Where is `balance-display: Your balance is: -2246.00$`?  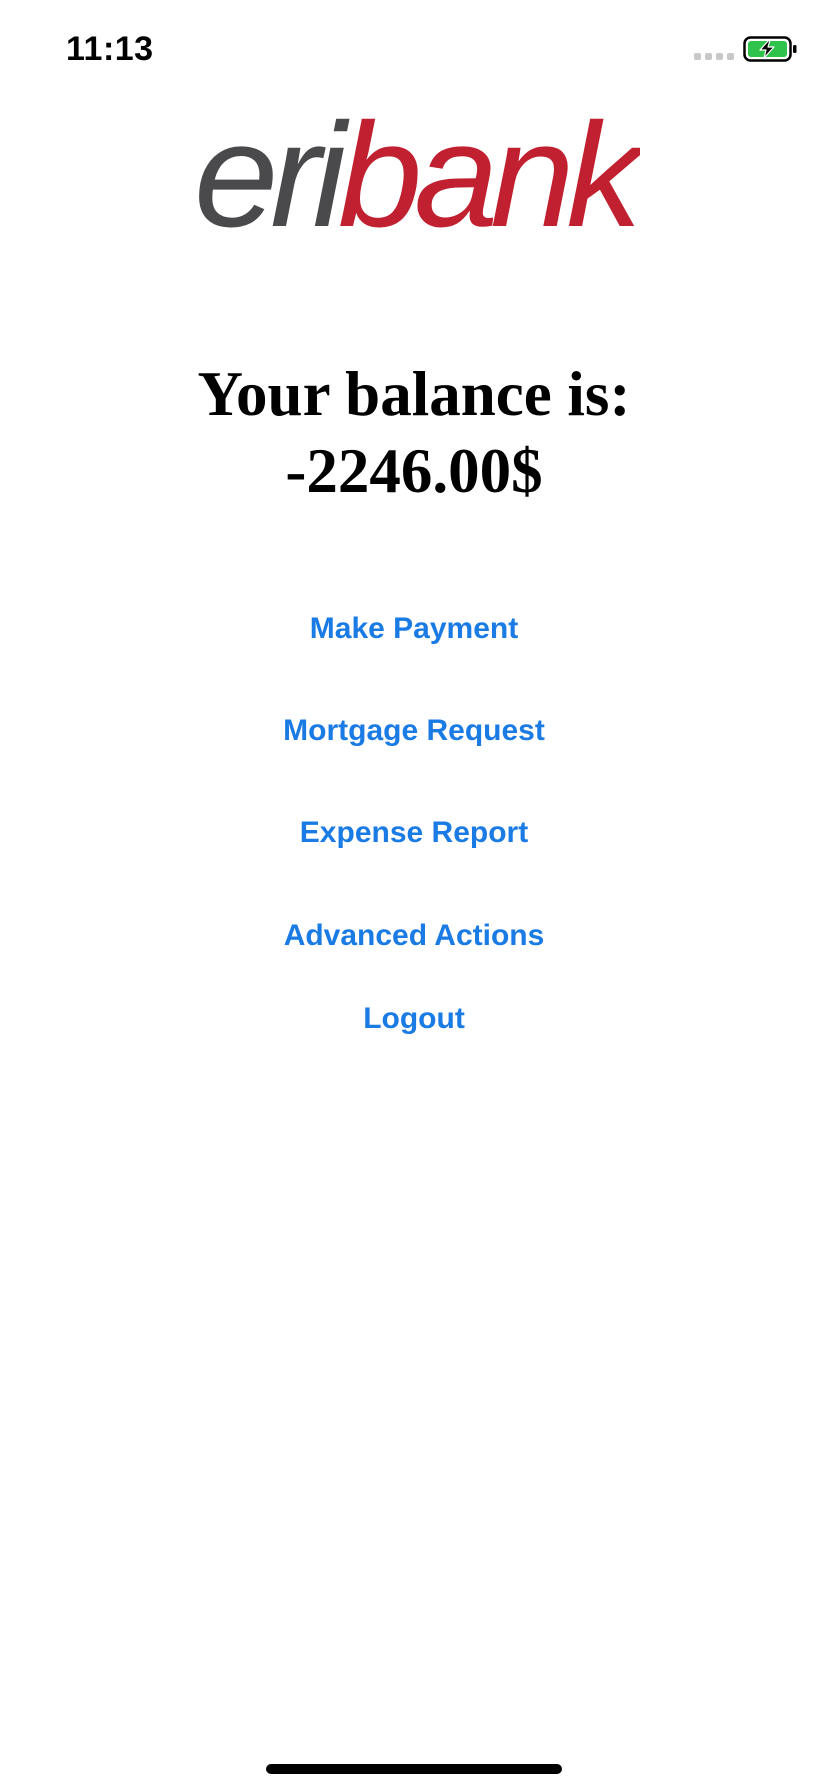 balance-display: Your balance is: -2246.00$ is located at coordinates (414, 433).